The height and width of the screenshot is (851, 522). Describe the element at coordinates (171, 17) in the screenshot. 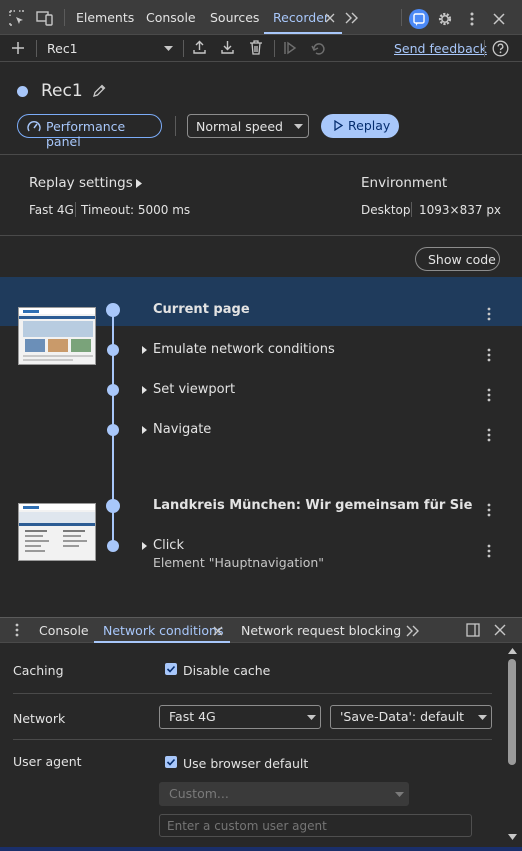

I see `tab-console: Console` at that location.